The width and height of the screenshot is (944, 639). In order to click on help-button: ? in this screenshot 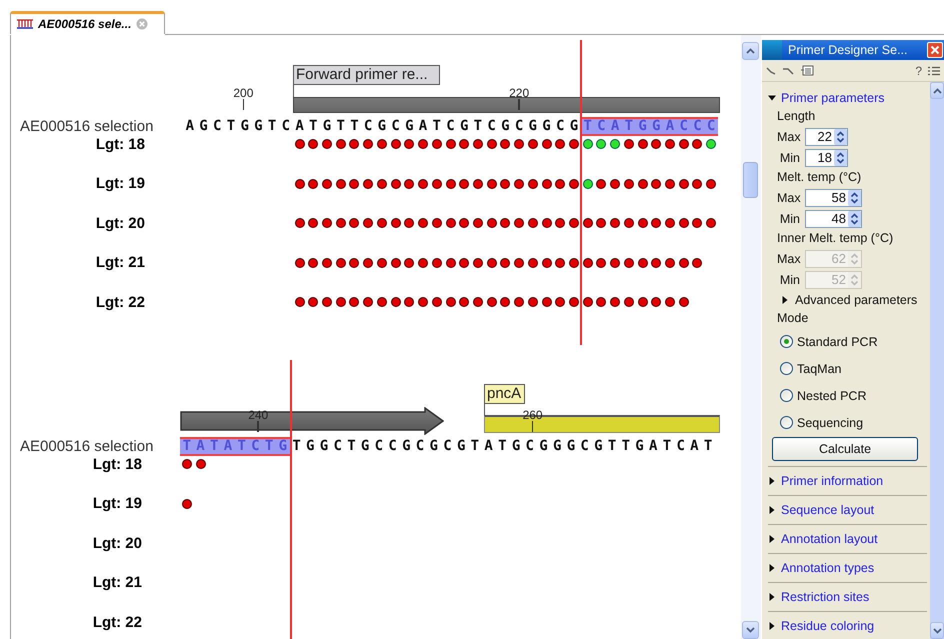, I will do `click(918, 71)`.